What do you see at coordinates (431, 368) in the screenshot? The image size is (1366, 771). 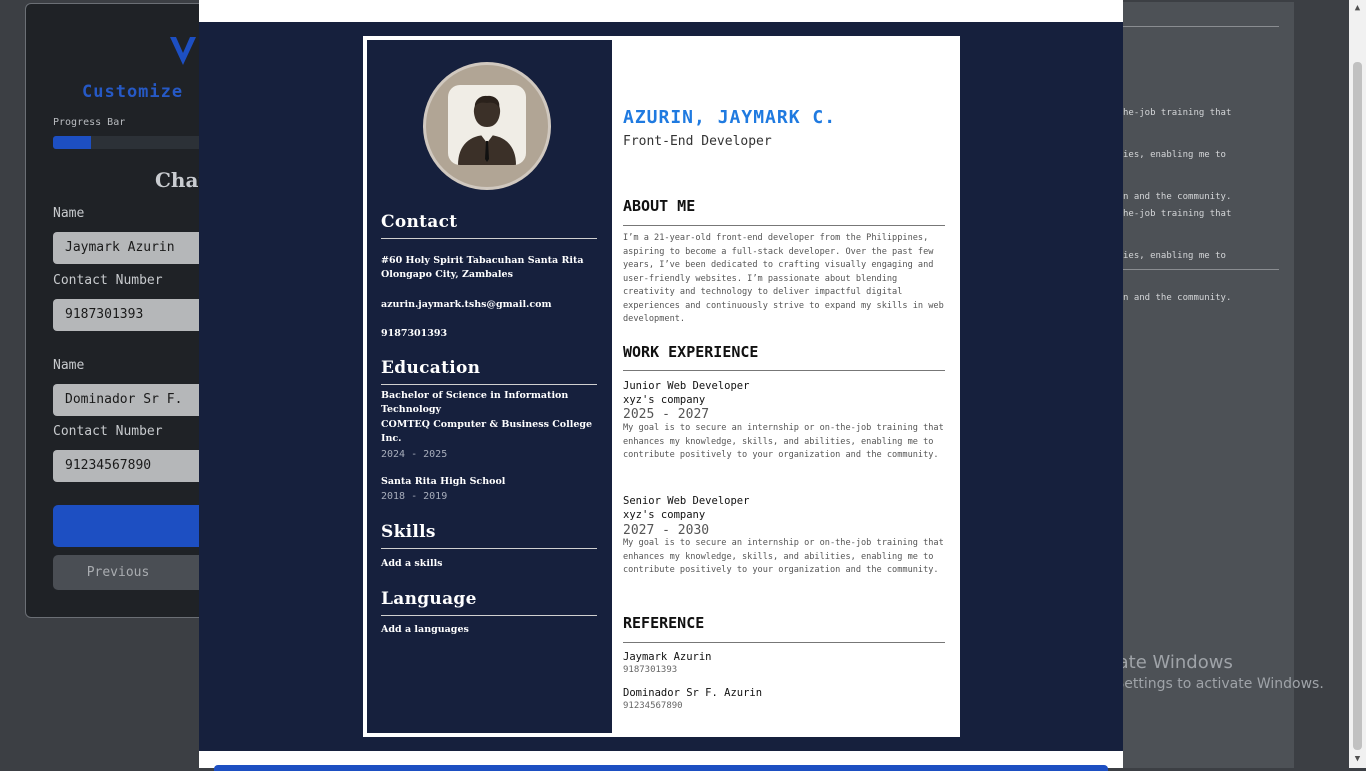 I see `education-title: Education` at bounding box center [431, 368].